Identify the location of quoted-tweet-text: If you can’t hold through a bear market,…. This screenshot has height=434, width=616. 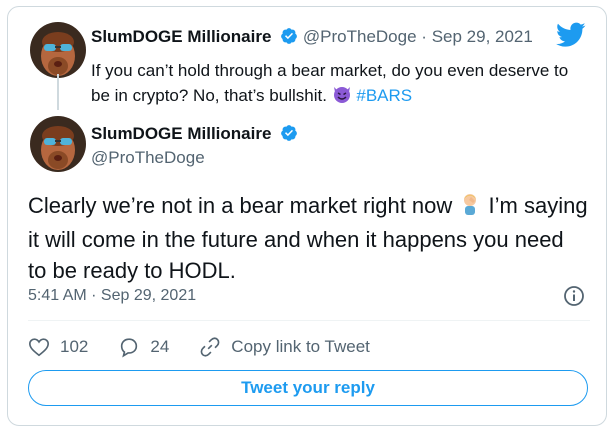
(331, 84).